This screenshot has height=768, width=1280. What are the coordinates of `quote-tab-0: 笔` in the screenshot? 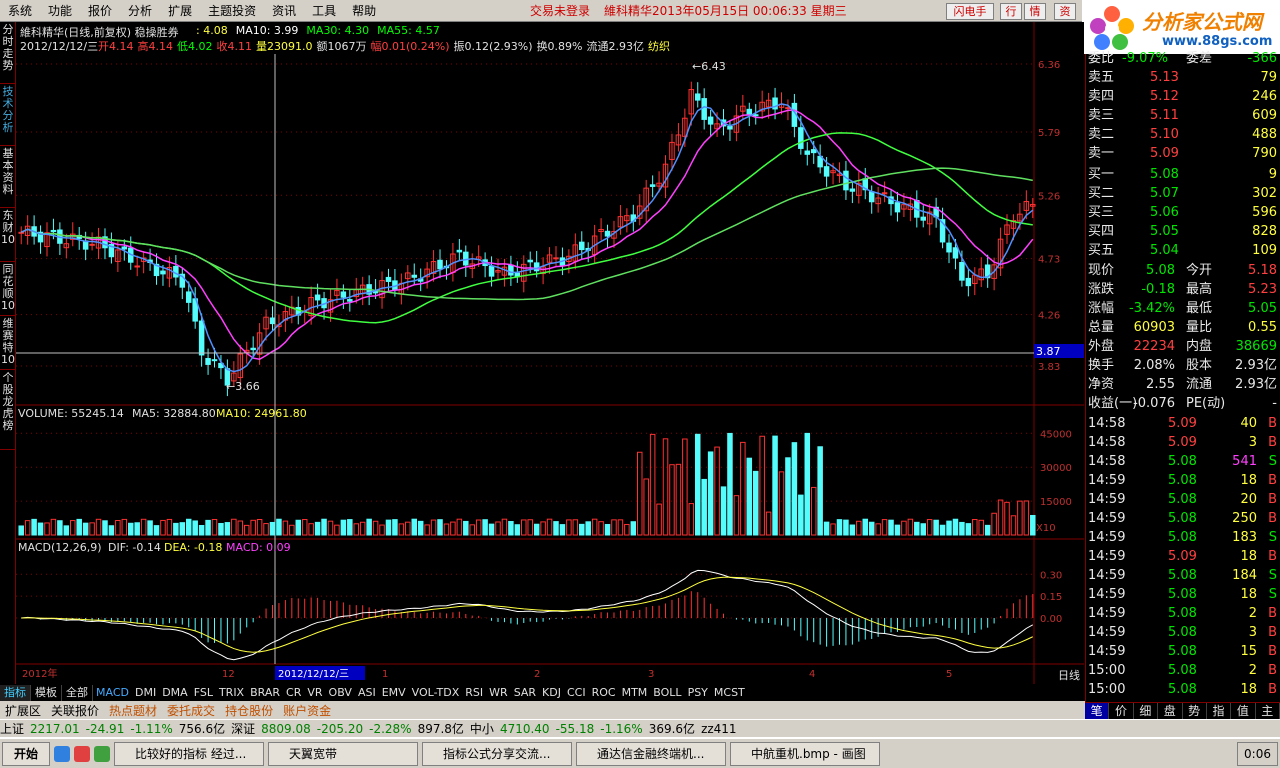 It's located at (1097, 711).